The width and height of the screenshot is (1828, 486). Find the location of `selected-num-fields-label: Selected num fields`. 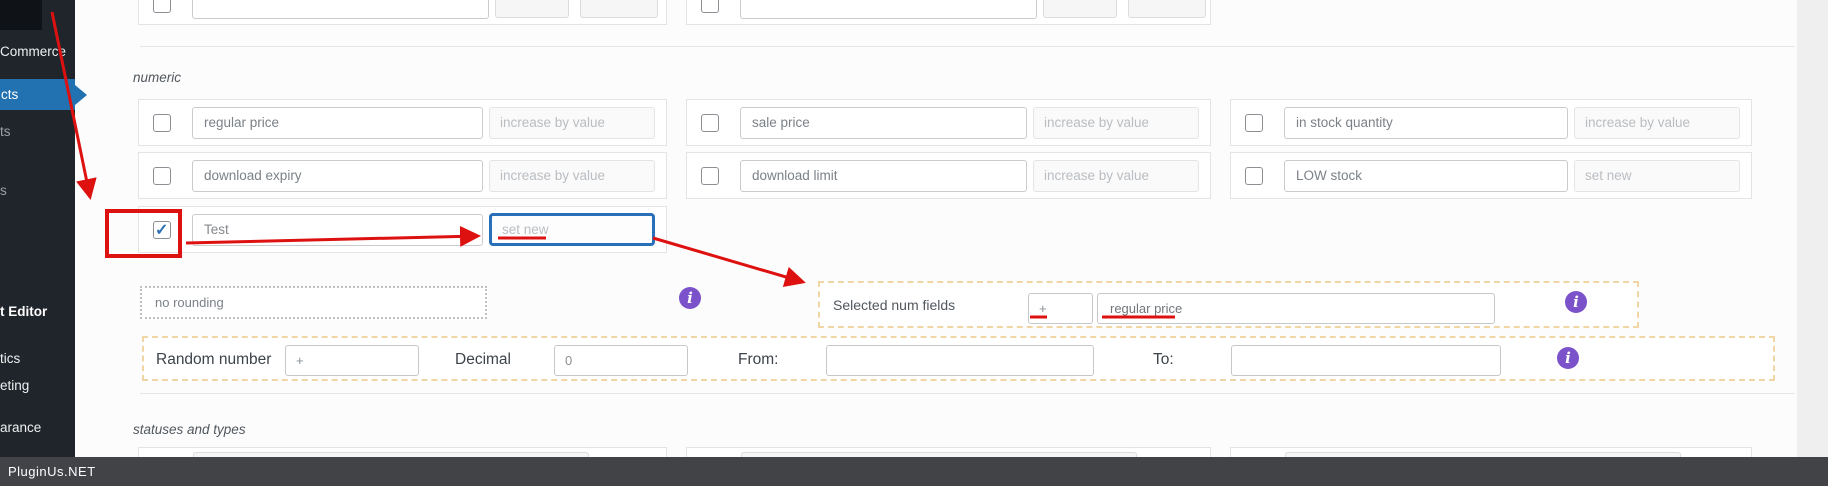

selected-num-fields-label: Selected num fields is located at coordinates (894, 305).